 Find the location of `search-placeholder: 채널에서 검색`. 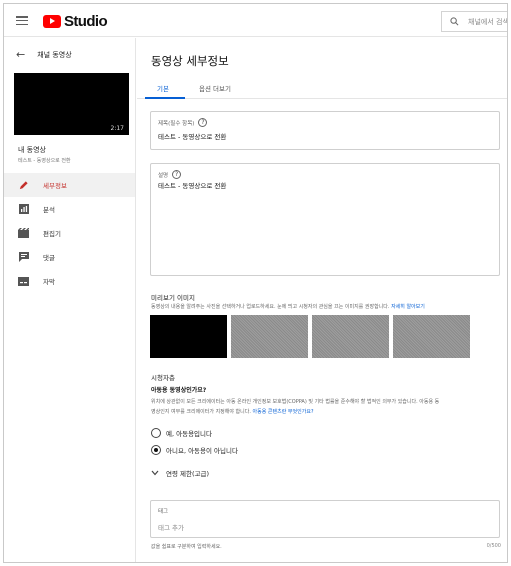

search-placeholder: 채널에서 검색 is located at coordinates (488, 21).